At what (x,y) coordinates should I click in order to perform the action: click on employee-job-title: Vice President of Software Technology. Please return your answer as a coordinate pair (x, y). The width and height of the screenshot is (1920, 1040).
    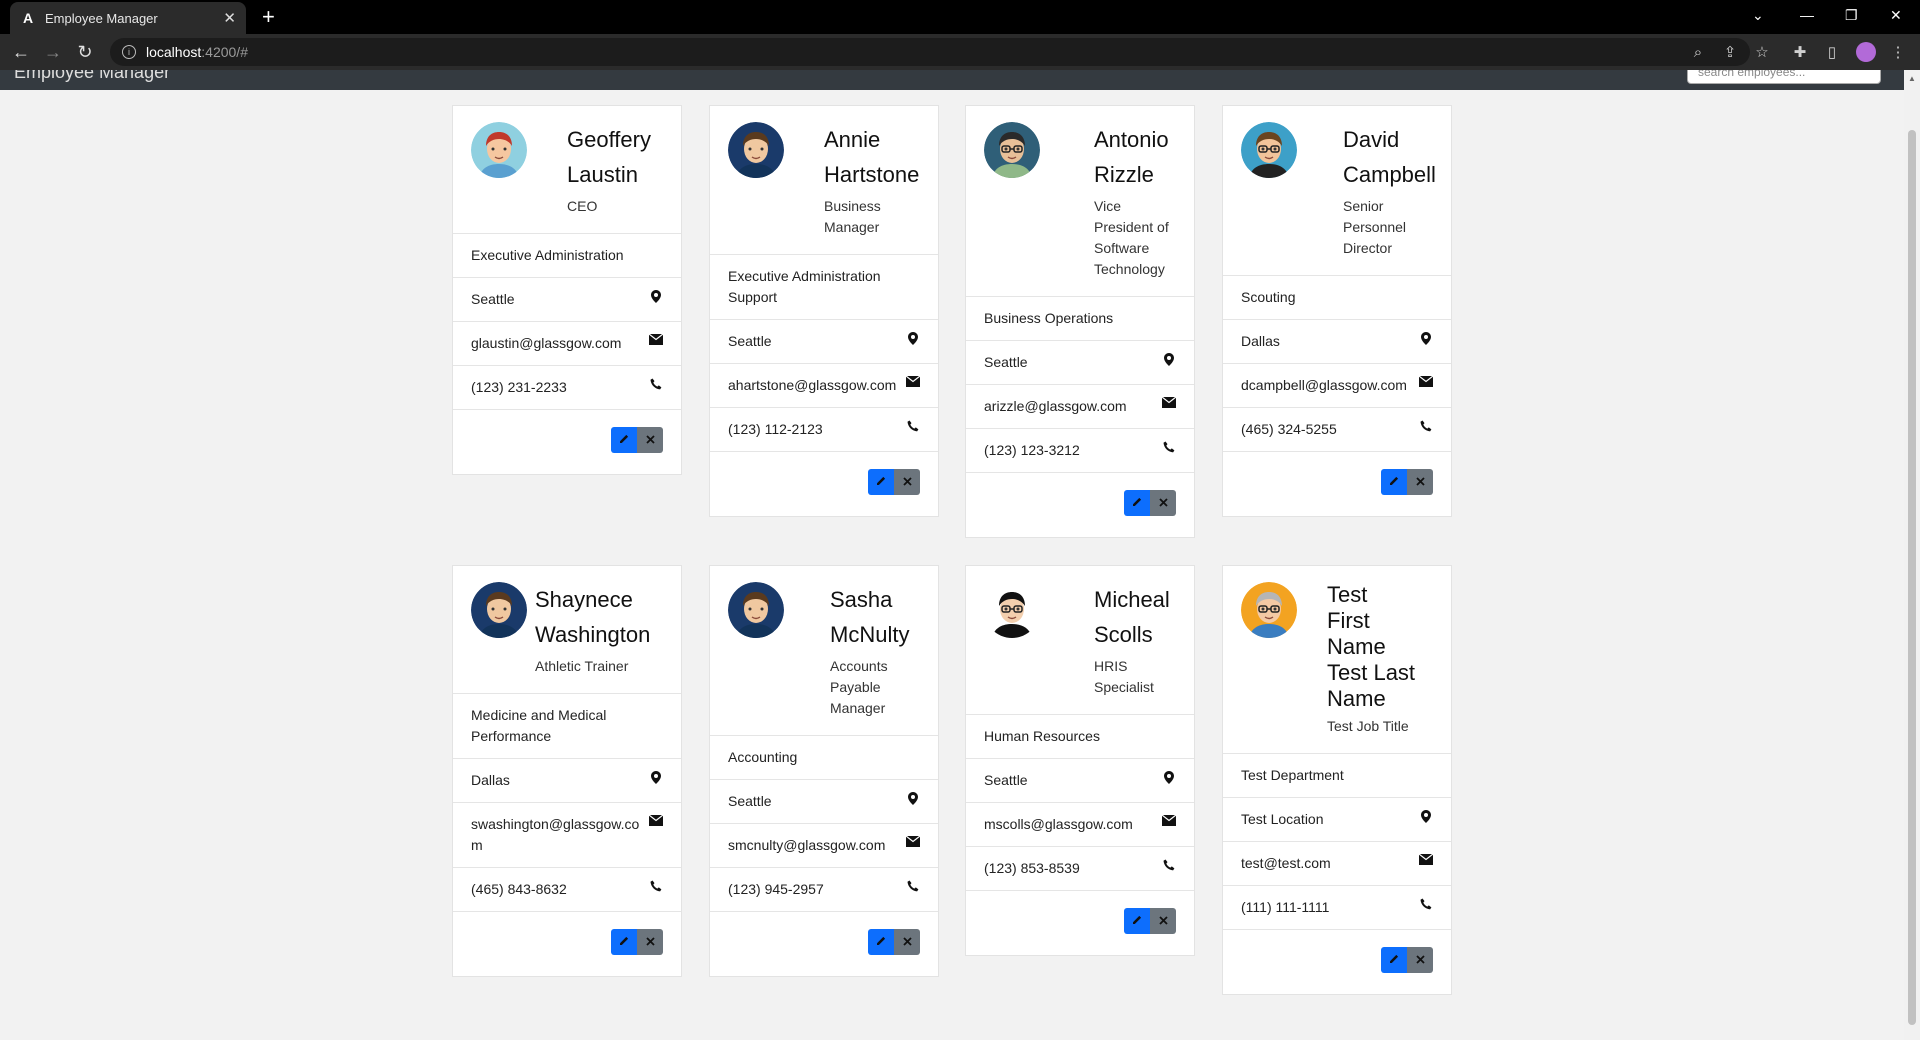
    Looking at the image, I should click on (1131, 237).